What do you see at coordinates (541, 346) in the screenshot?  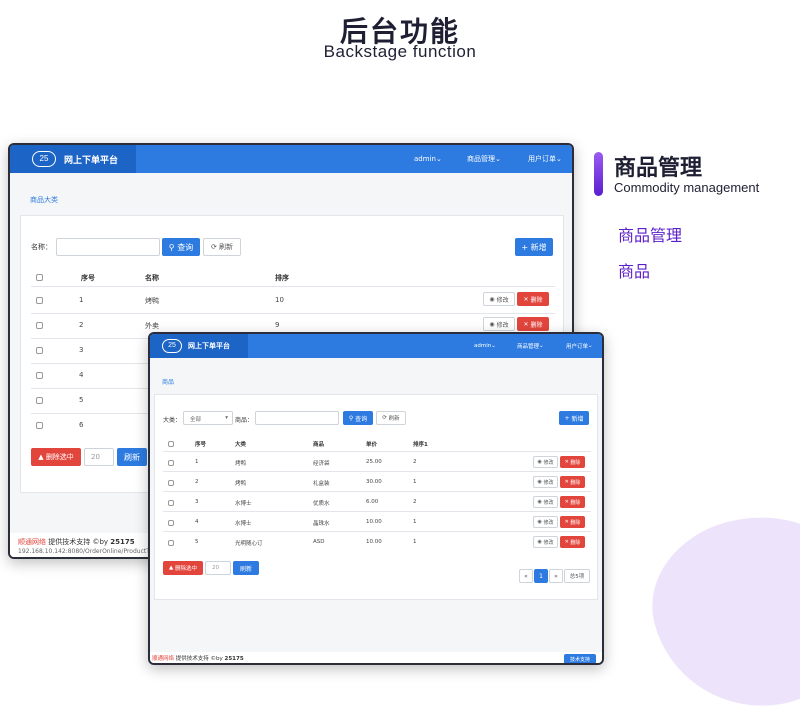 I see `chevron-down-icon: ⌄` at bounding box center [541, 346].